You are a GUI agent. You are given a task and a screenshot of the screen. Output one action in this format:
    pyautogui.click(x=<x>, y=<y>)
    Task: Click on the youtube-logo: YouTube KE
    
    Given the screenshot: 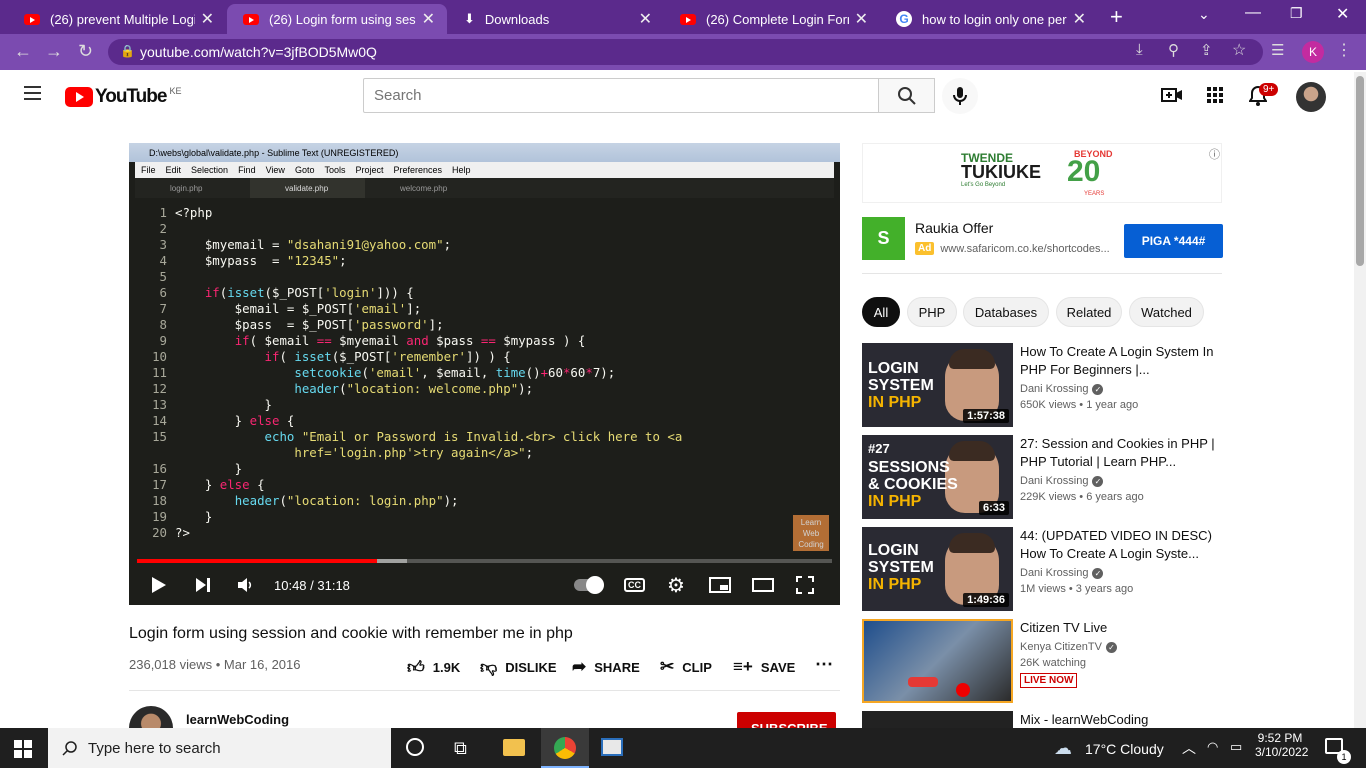 What is the action you would take?
    pyautogui.click(x=123, y=97)
    